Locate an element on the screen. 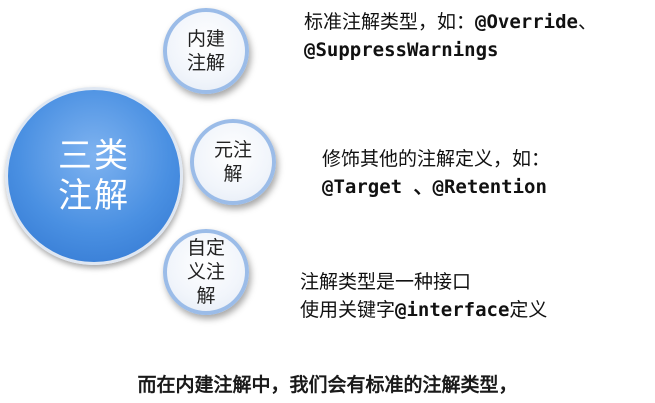 This screenshot has width=655, height=403. subtitle-caption: 而在内建注解中，我们会有标准的注解类型， is located at coordinates (327, 385).